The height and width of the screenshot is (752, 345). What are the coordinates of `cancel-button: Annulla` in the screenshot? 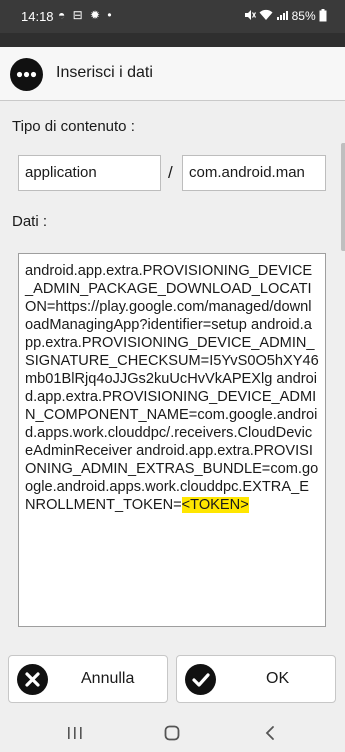 It's located at (88, 679).